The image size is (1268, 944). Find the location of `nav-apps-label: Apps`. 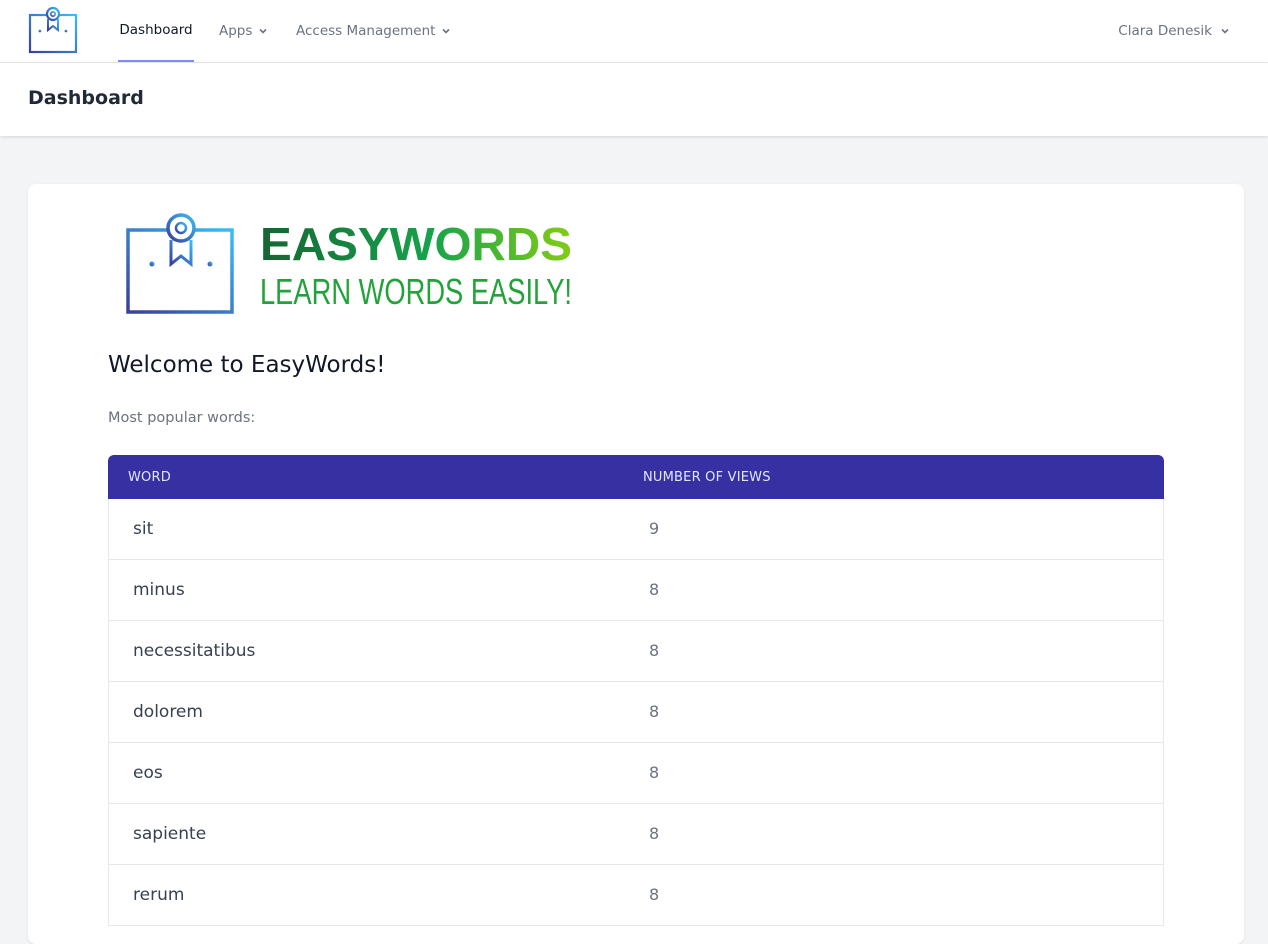

nav-apps-label: Apps is located at coordinates (236, 31).